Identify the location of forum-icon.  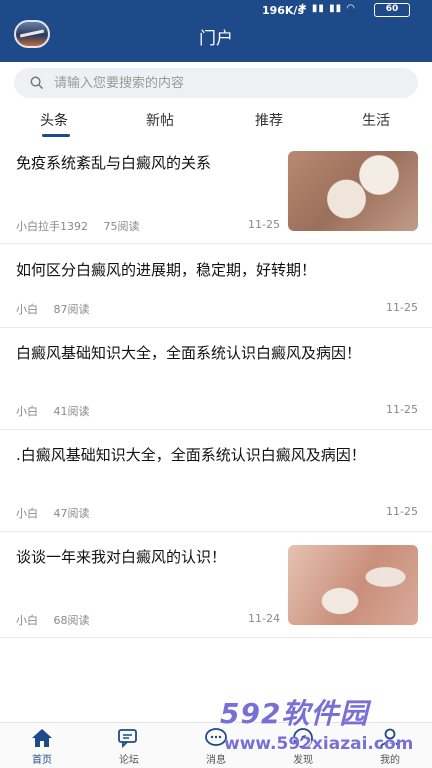
(127, 739).